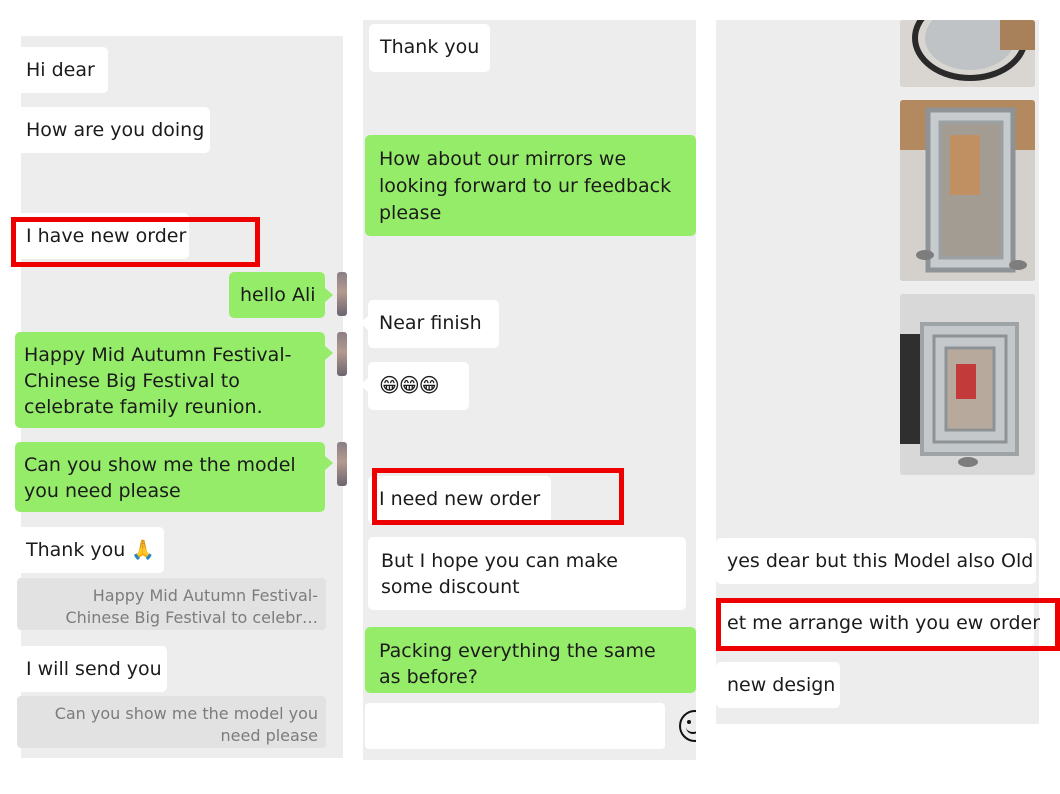 The image size is (1060, 794). What do you see at coordinates (781, 685) in the screenshot?
I see `message-text: new design` at bounding box center [781, 685].